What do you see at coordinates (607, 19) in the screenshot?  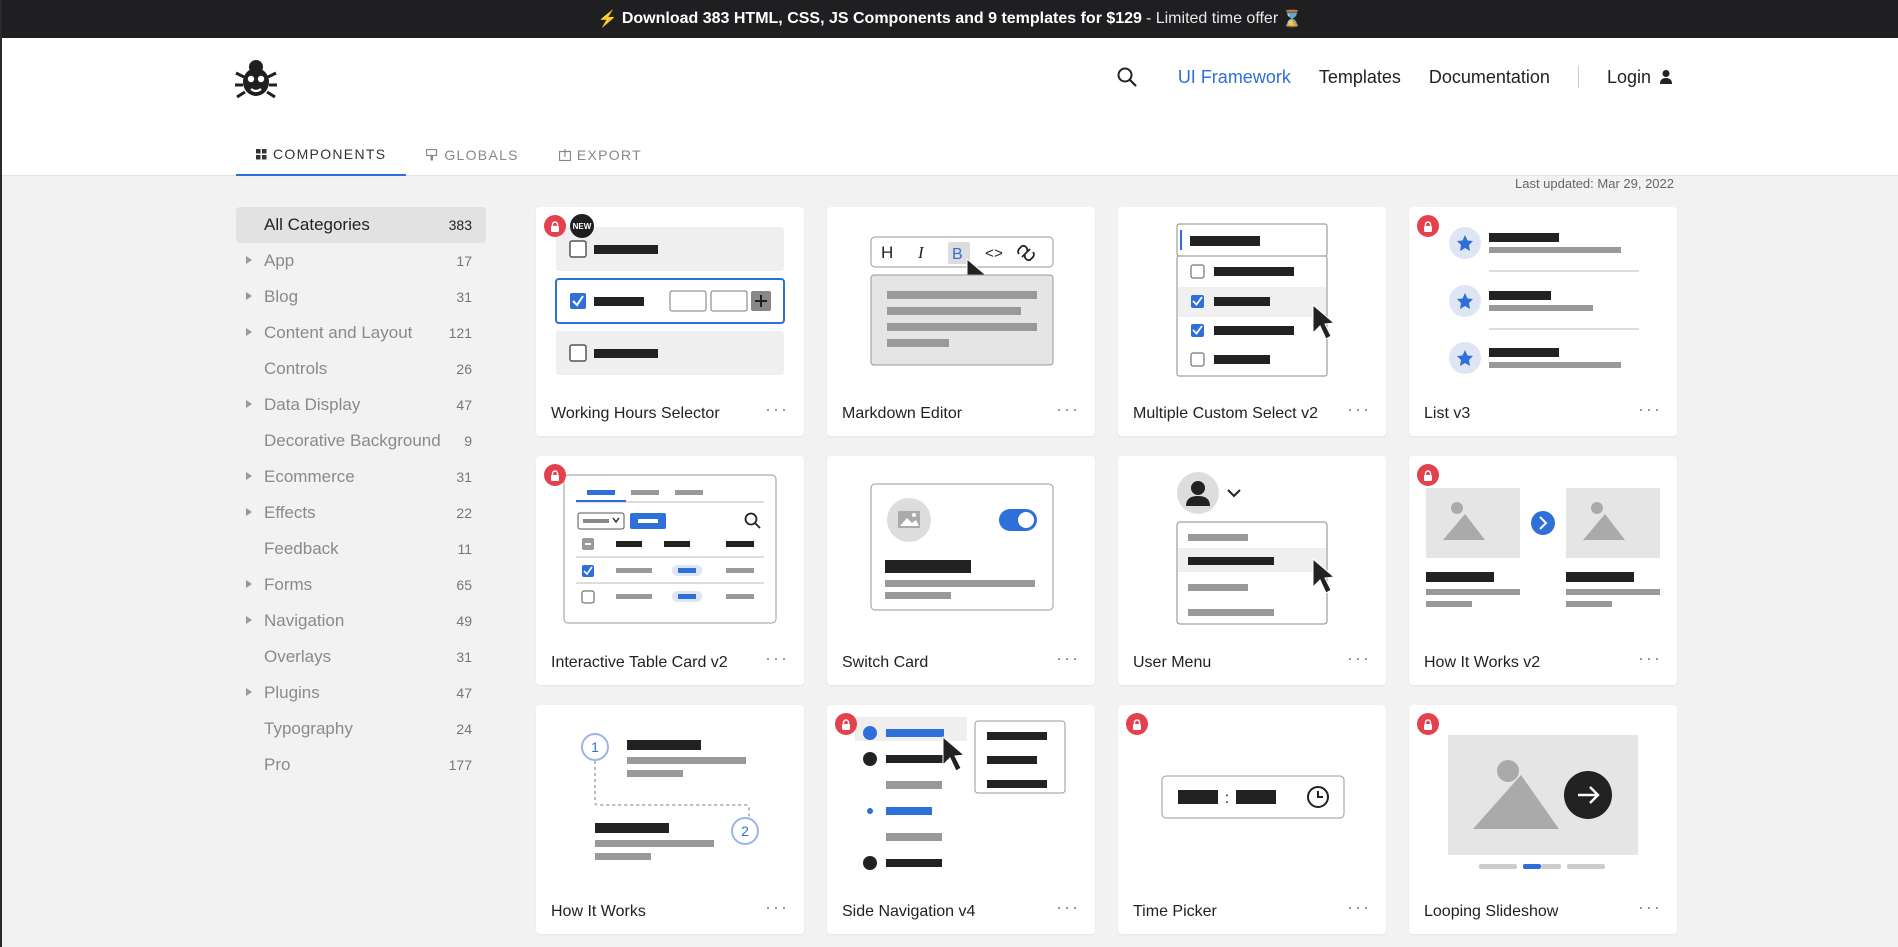 I see `lightning-icon: ⚡` at bounding box center [607, 19].